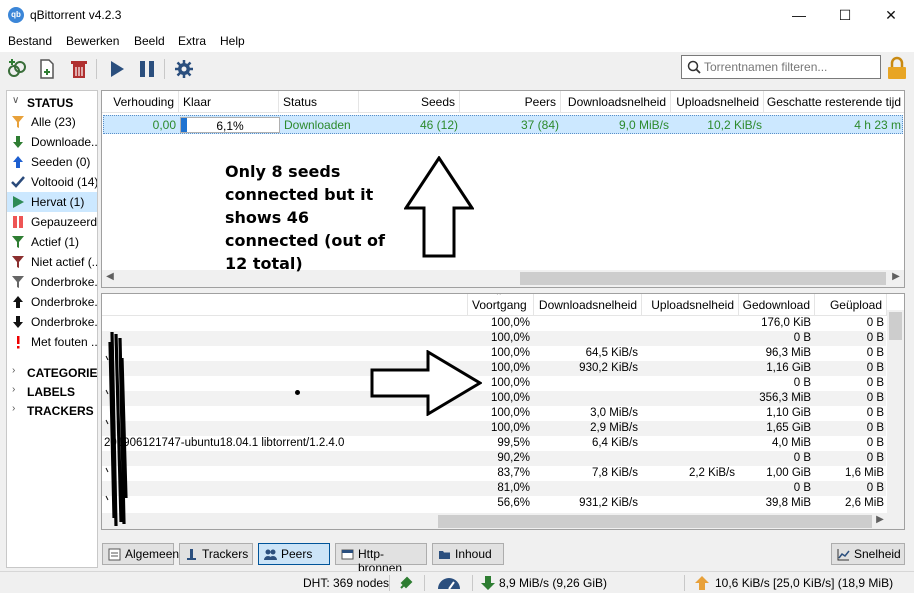 Image resolution: width=914 pixels, height=593 pixels. Describe the element at coordinates (92, 41) in the screenshot. I see `menu-bewerken: Bewerken` at that location.